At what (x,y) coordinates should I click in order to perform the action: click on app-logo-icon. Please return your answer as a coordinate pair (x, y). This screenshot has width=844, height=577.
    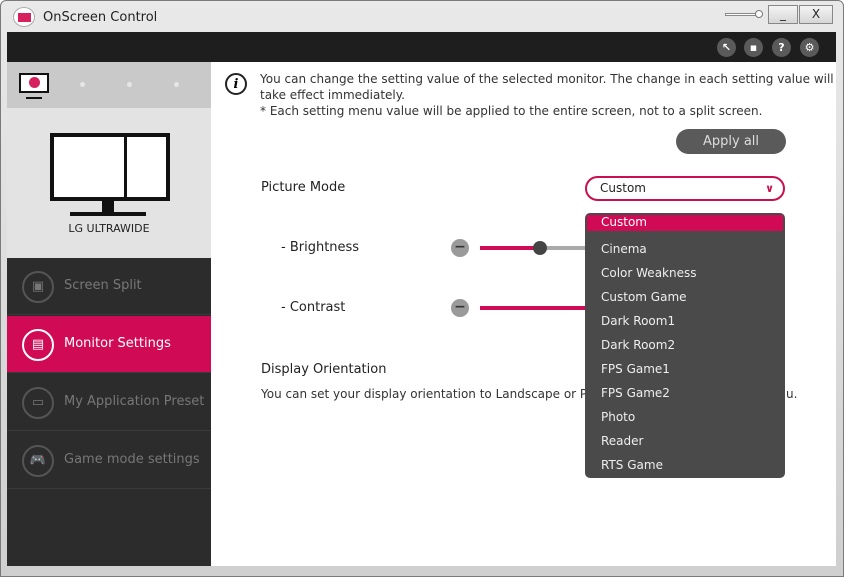
    Looking at the image, I should click on (24, 17).